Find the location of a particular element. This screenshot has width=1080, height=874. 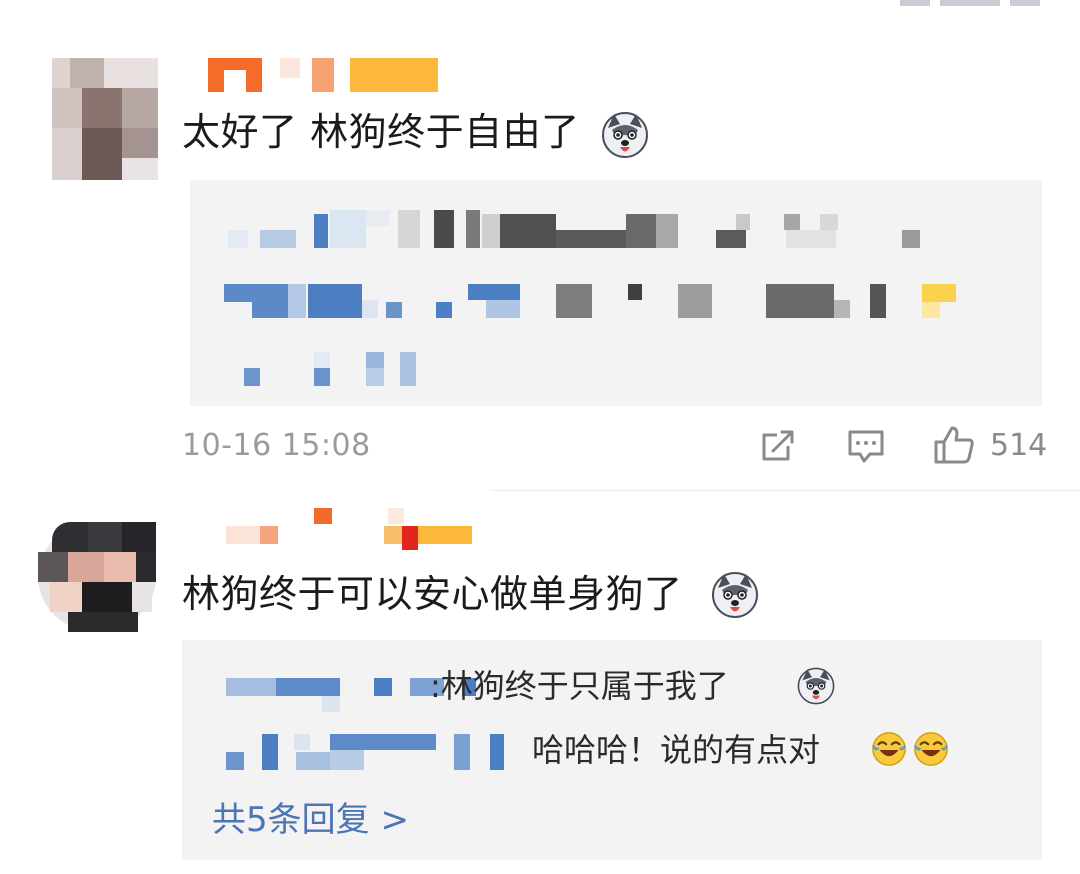

share-icon is located at coordinates (778, 446).